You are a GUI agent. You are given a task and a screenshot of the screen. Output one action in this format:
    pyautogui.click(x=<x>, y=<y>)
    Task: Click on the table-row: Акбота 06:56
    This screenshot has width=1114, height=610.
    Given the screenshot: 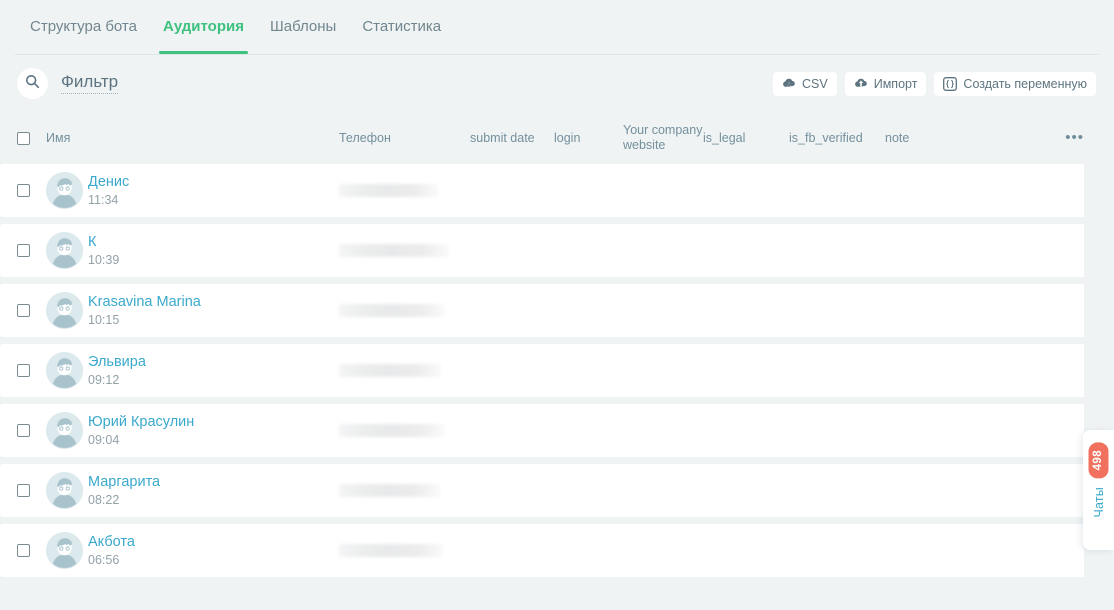 What is the action you would take?
    pyautogui.click(x=542, y=550)
    